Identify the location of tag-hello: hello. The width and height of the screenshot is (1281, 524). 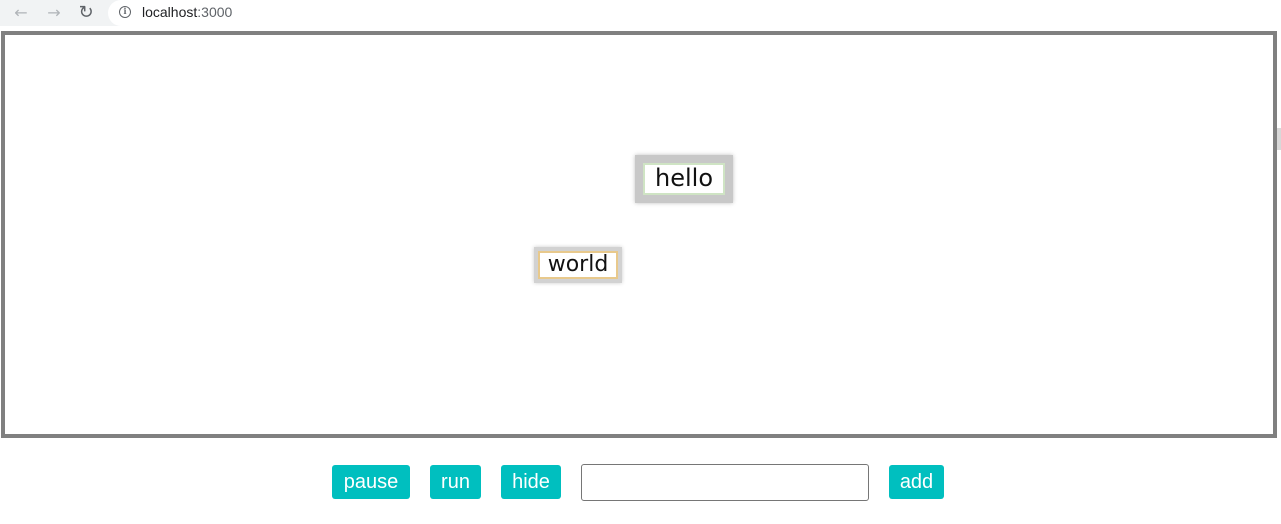
(684, 179).